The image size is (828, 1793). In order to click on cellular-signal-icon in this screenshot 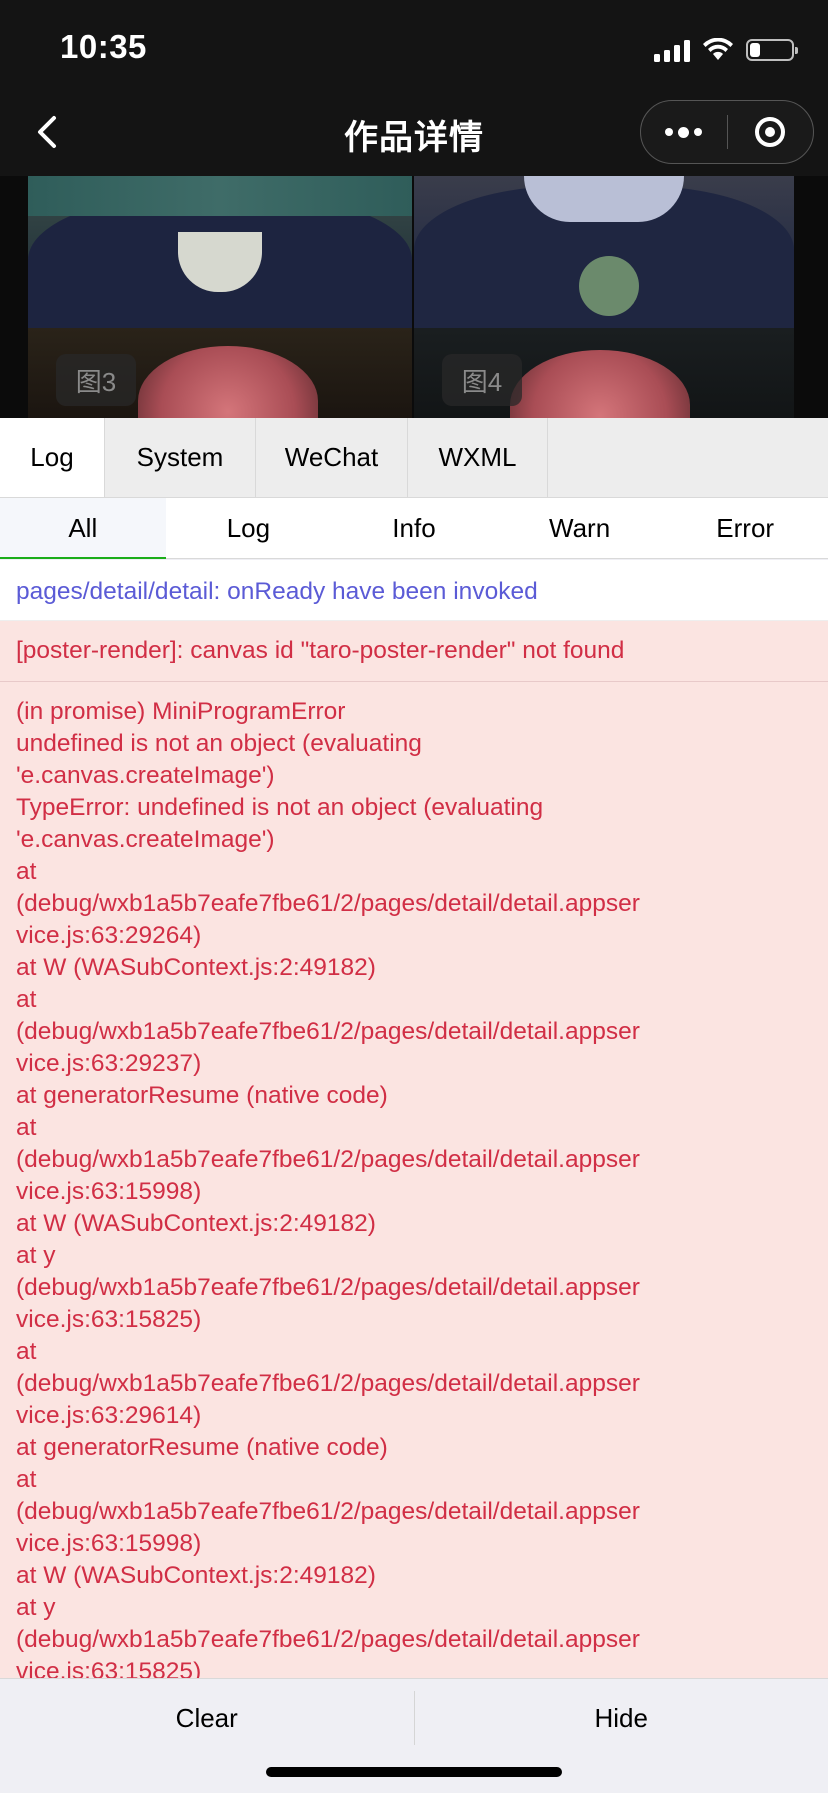, I will do `click(672, 50)`.